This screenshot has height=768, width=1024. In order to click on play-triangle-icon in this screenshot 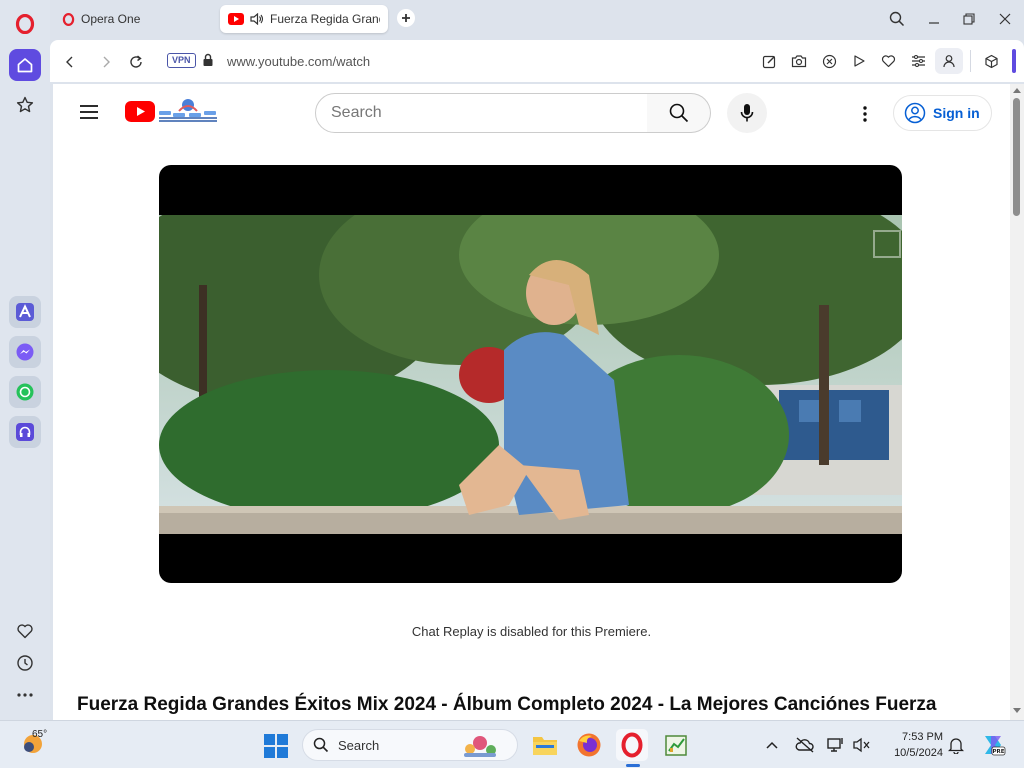, I will do `click(859, 61)`.